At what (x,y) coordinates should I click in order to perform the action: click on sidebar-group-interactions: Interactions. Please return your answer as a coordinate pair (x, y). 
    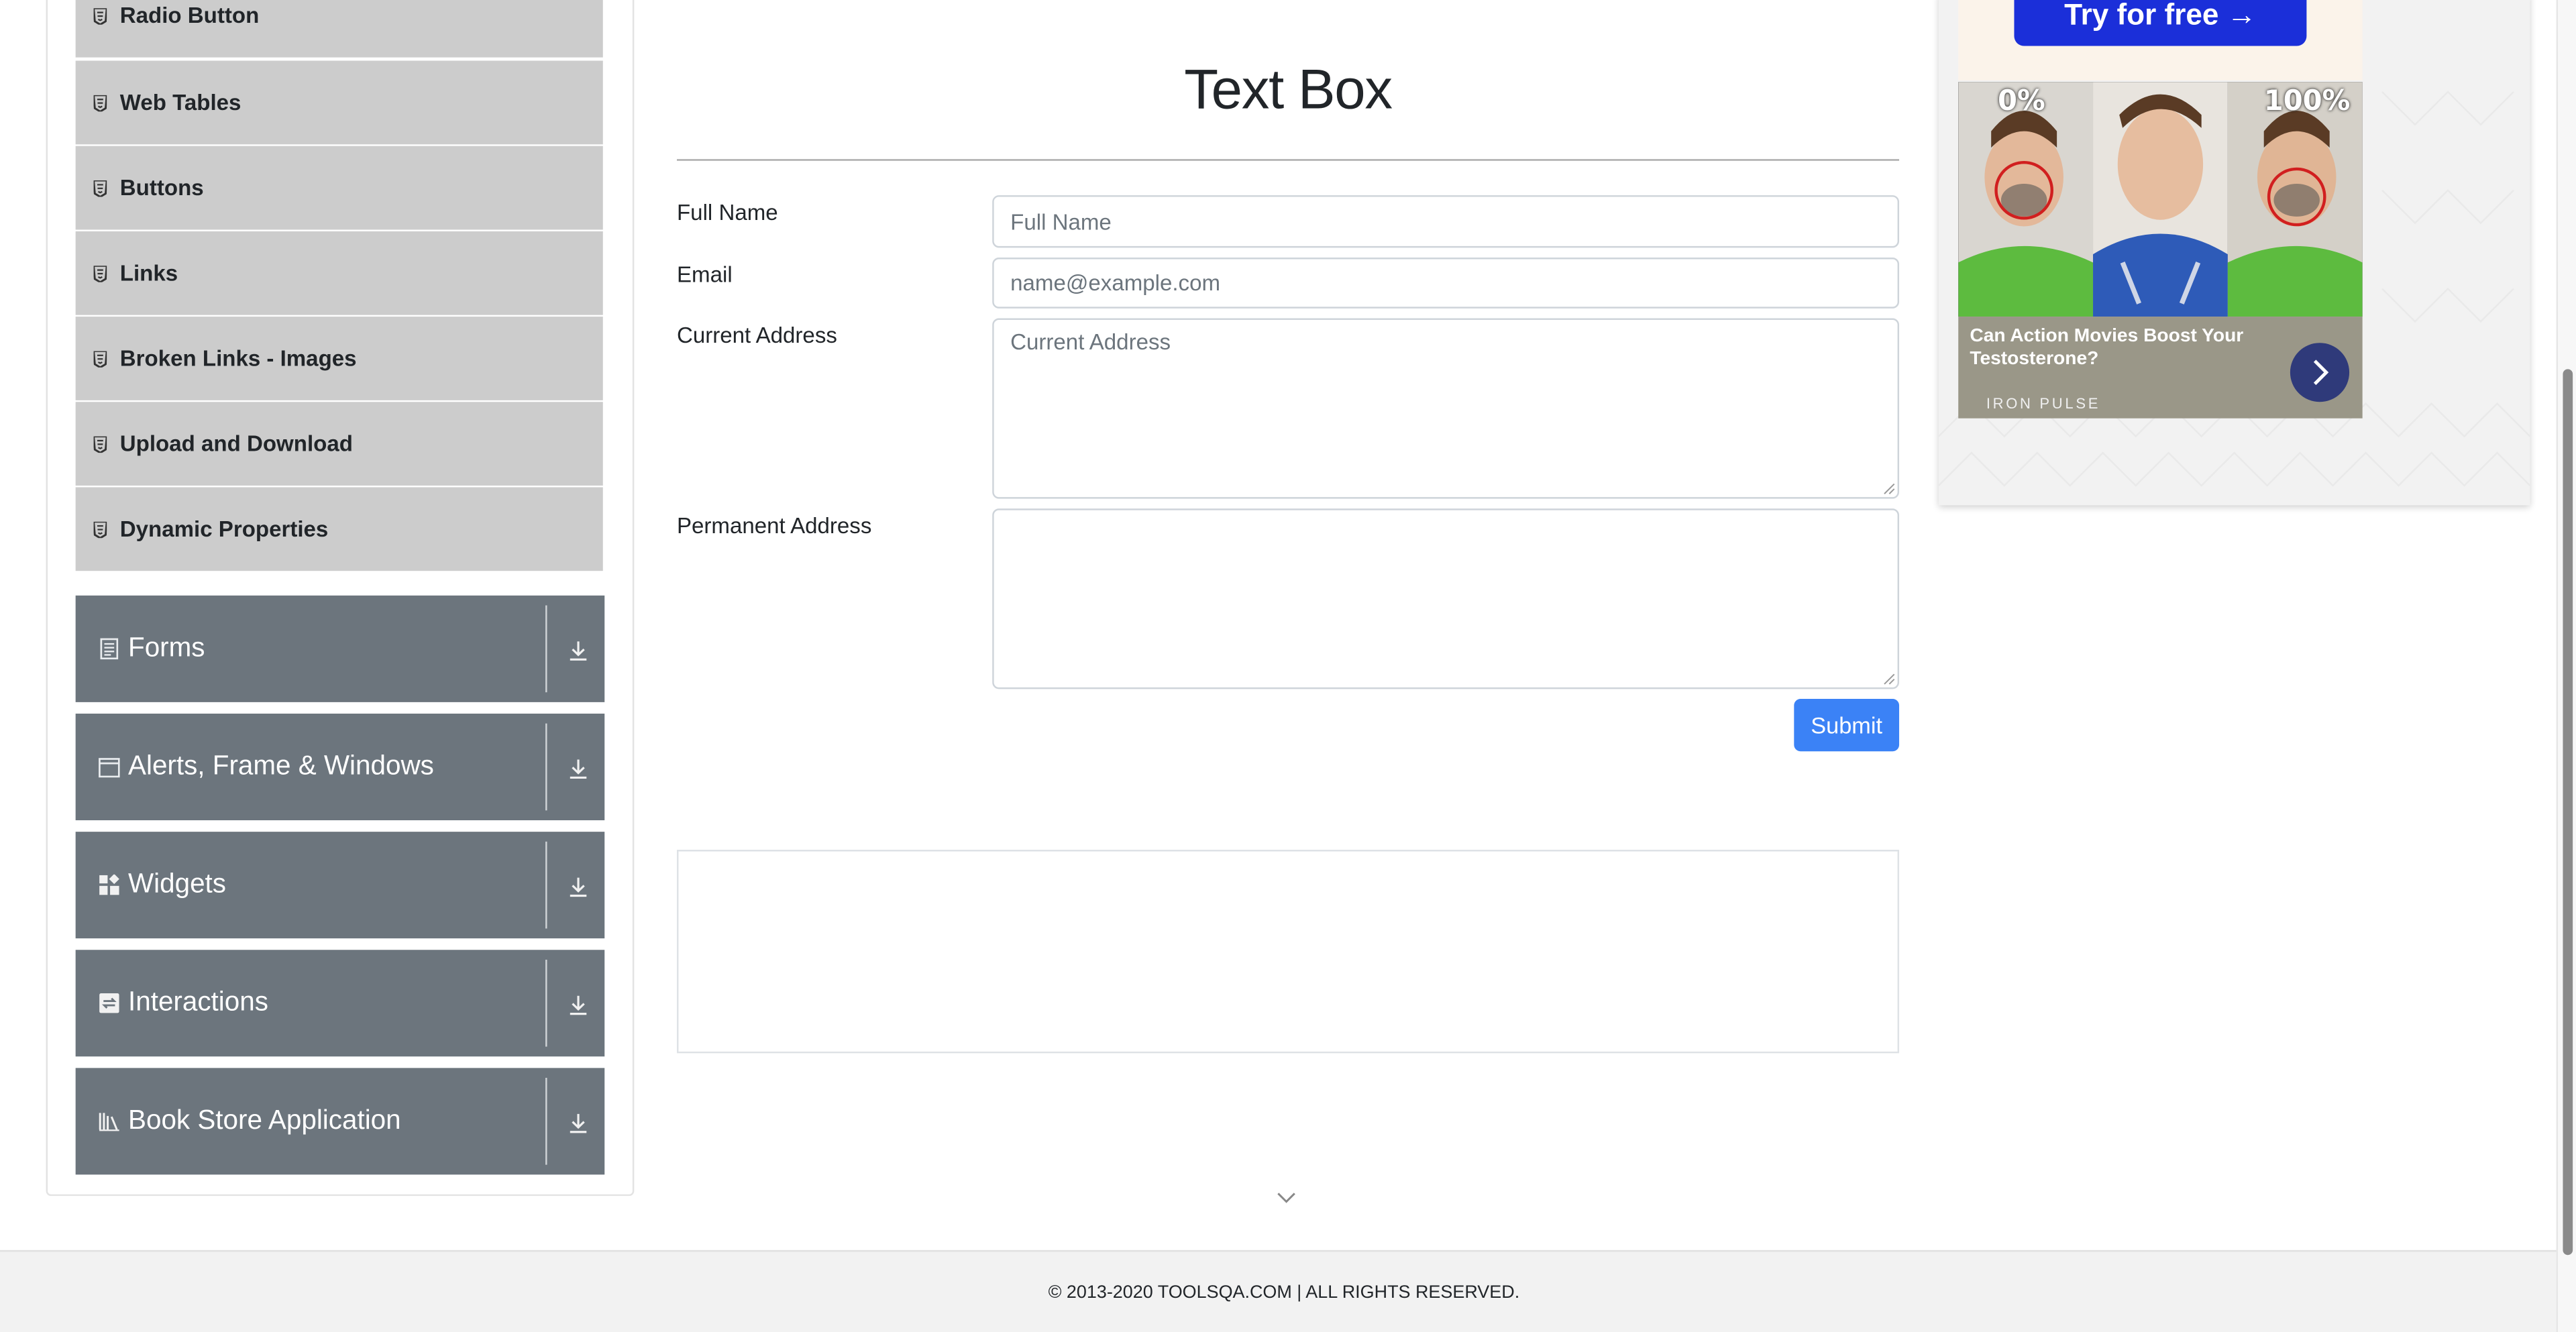
    Looking at the image, I should click on (340, 1003).